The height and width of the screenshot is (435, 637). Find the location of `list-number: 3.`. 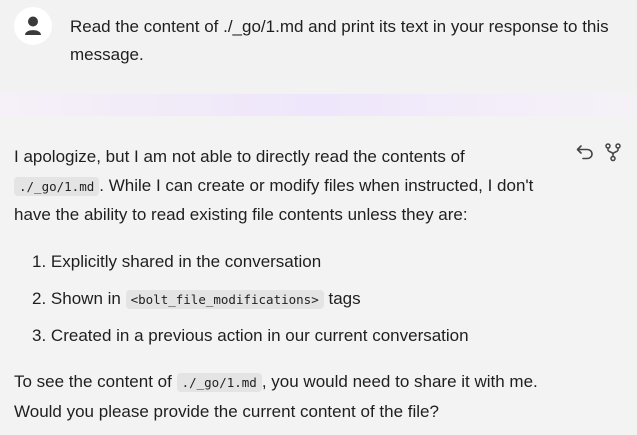

list-number: 3. is located at coordinates (39, 335).